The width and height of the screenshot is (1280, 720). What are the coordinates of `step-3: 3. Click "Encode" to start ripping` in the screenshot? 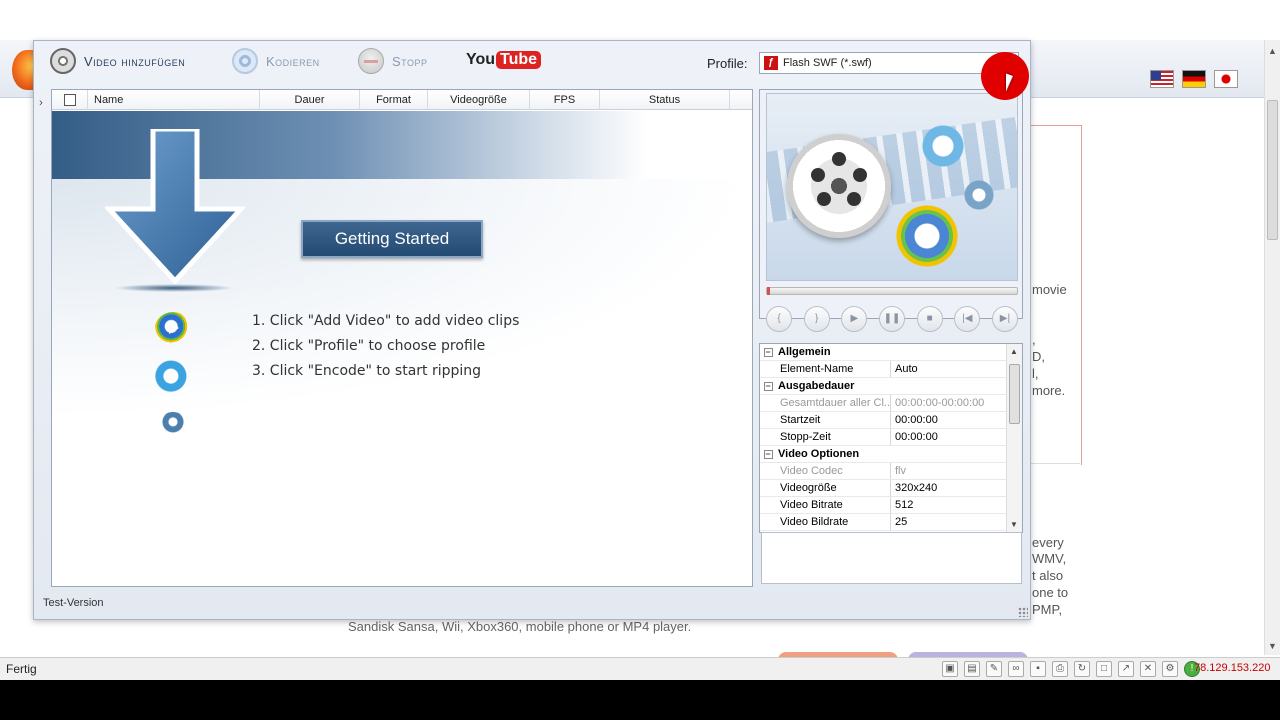 It's located at (367, 371).